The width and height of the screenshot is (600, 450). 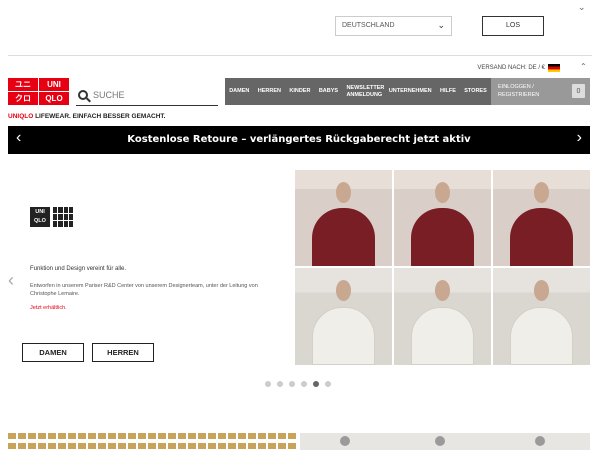 What do you see at coordinates (583, 66) in the screenshot?
I see `chevron-up-icon: ⌃` at bounding box center [583, 66].